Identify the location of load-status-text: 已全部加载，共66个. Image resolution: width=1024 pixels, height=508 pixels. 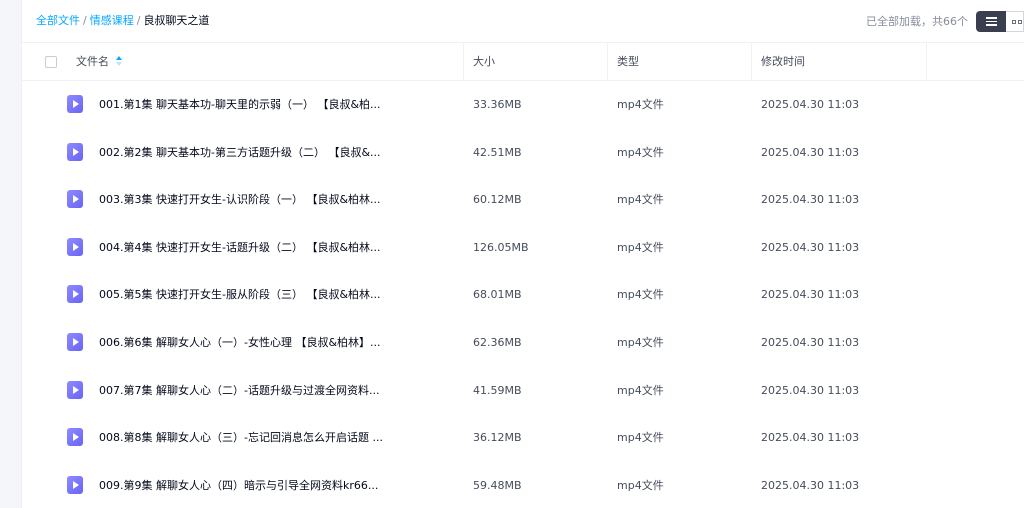
(917, 21).